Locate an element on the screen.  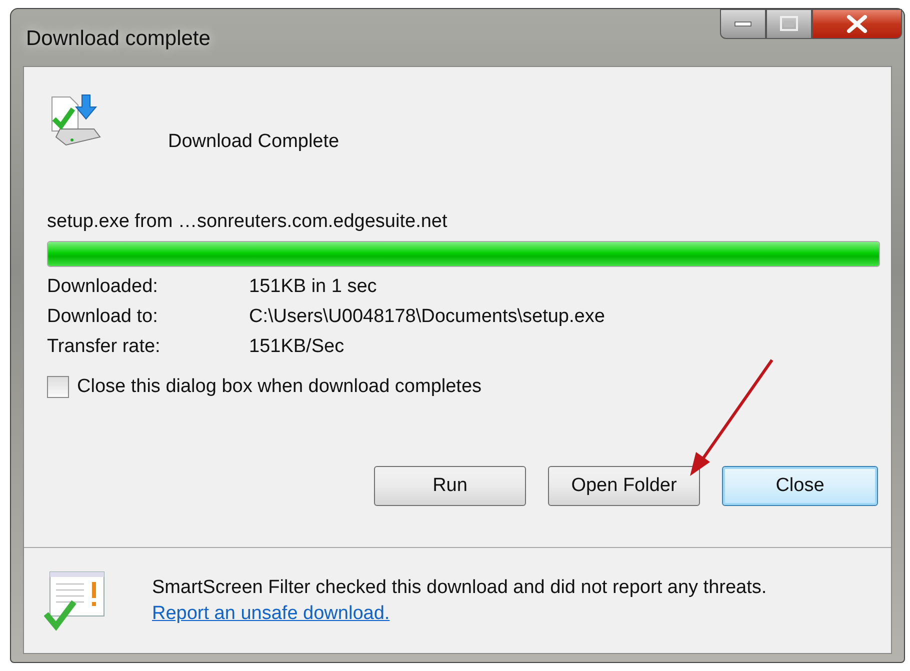
dialog-button: Open Folder is located at coordinates (624, 486).